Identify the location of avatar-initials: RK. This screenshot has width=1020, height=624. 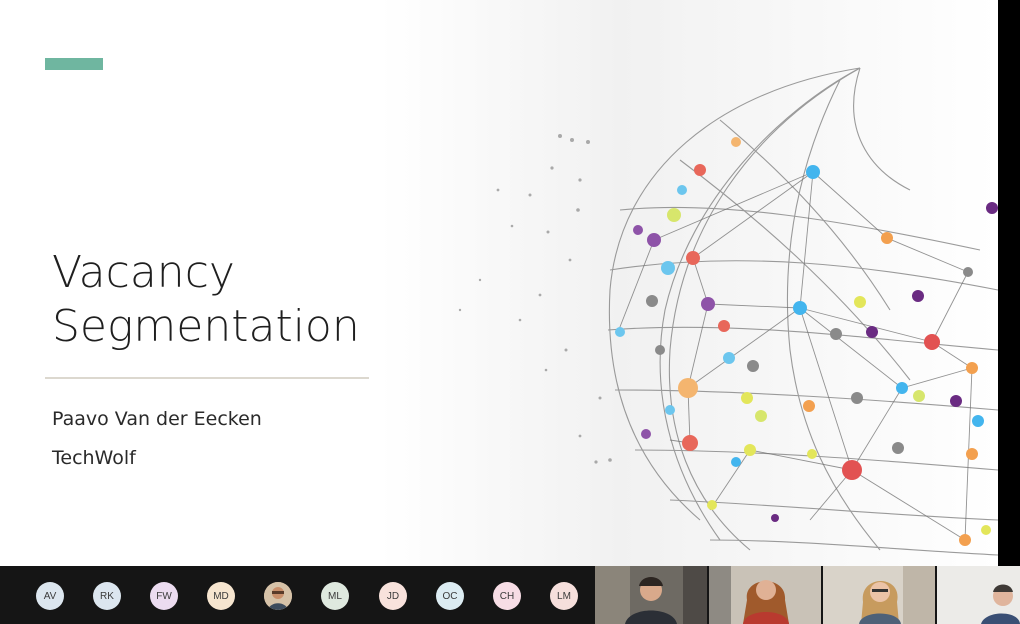
(107, 596).